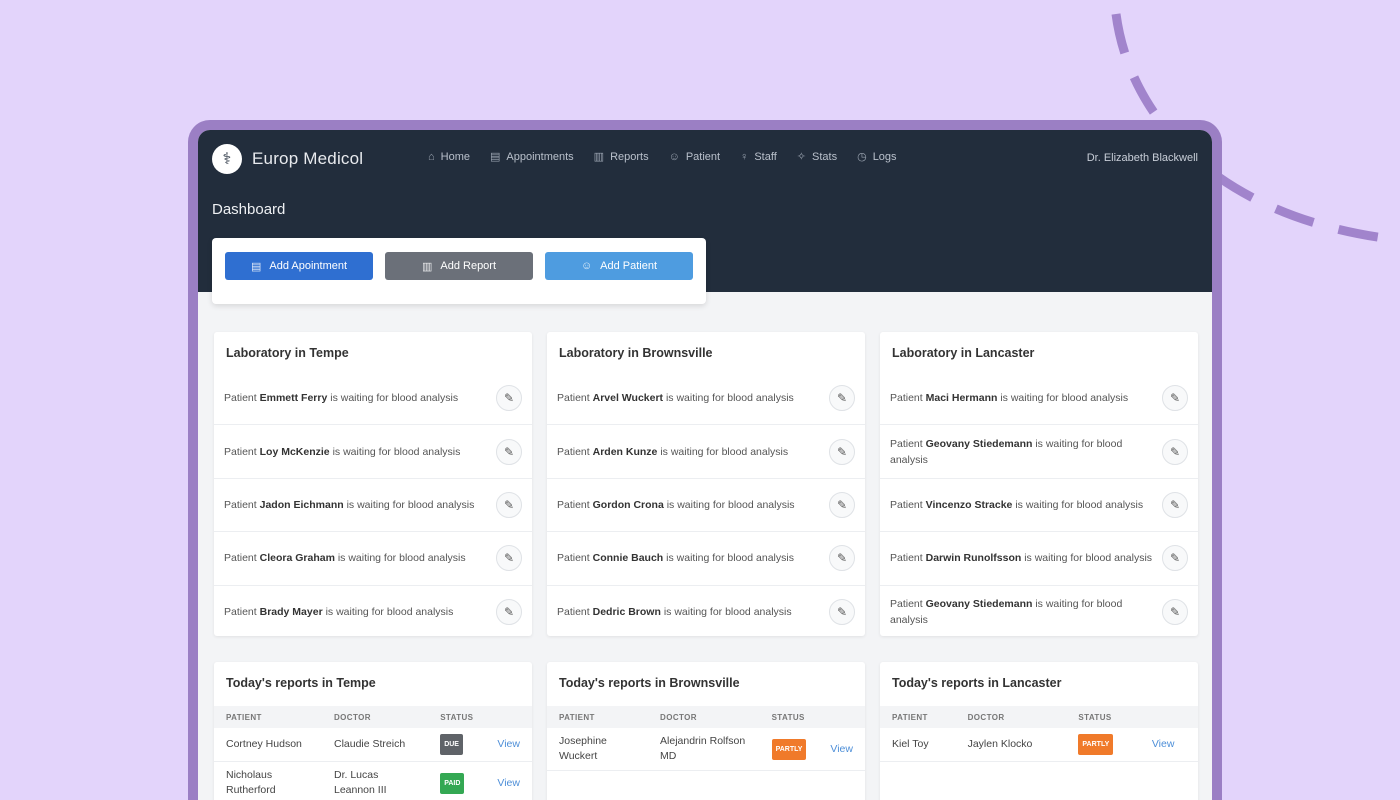 This screenshot has width=1400, height=800. I want to click on logo-icon: ⚕, so click(227, 159).